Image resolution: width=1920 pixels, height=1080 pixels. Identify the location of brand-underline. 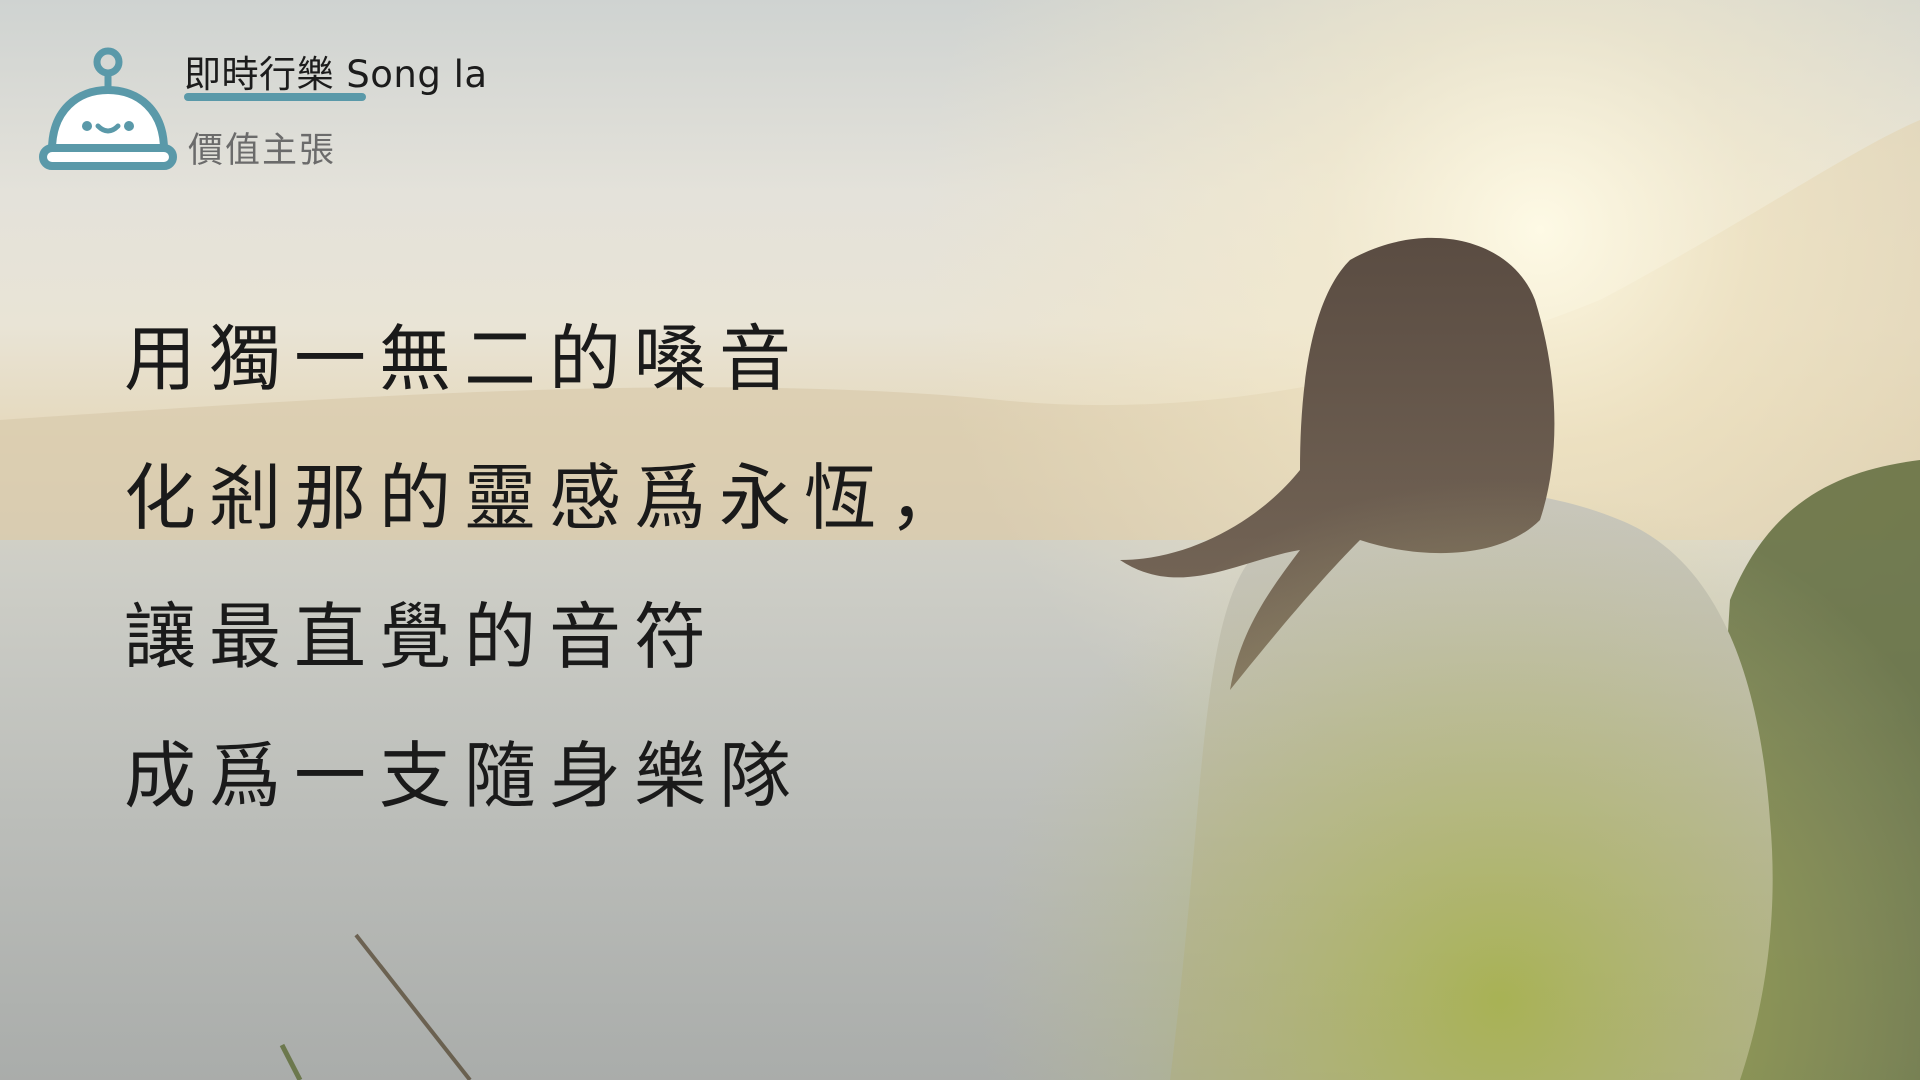
(275, 97).